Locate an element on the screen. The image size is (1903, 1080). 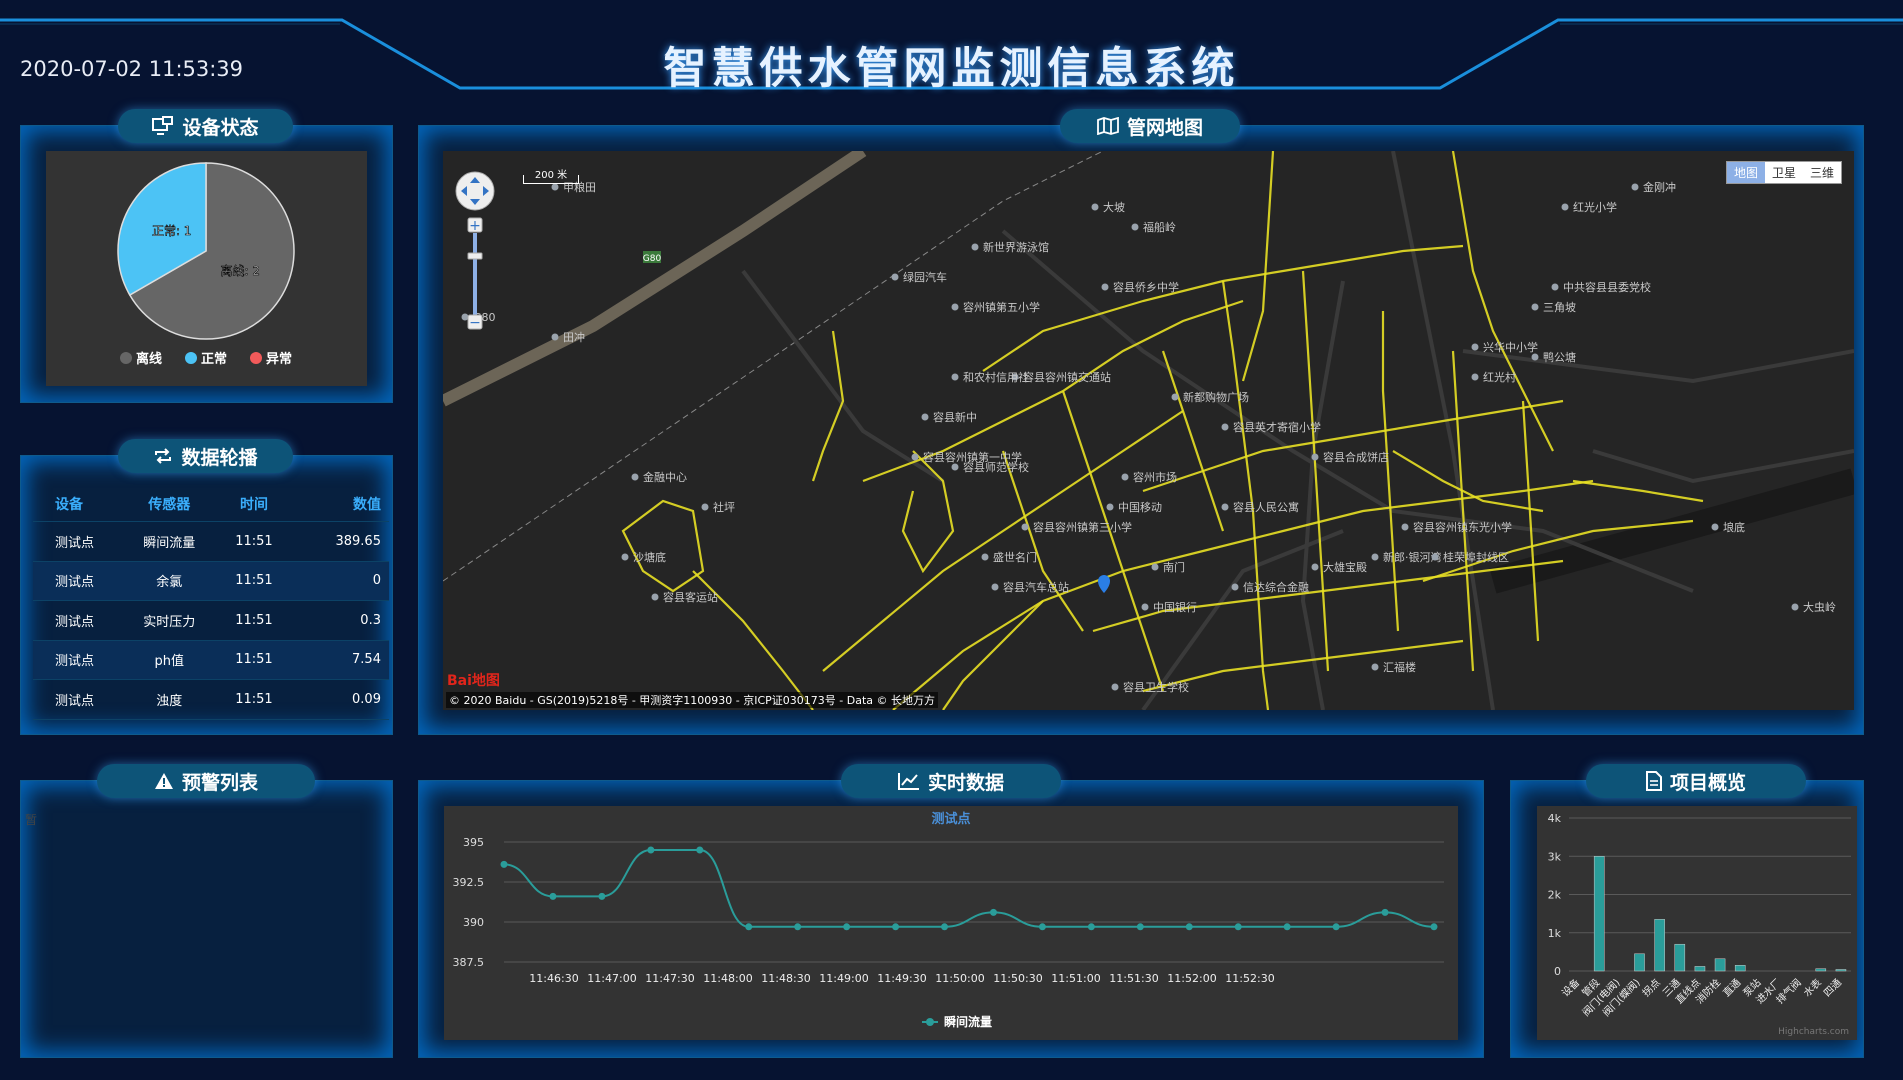
x-tick-label: 11:51:00 is located at coordinates (1075, 978).